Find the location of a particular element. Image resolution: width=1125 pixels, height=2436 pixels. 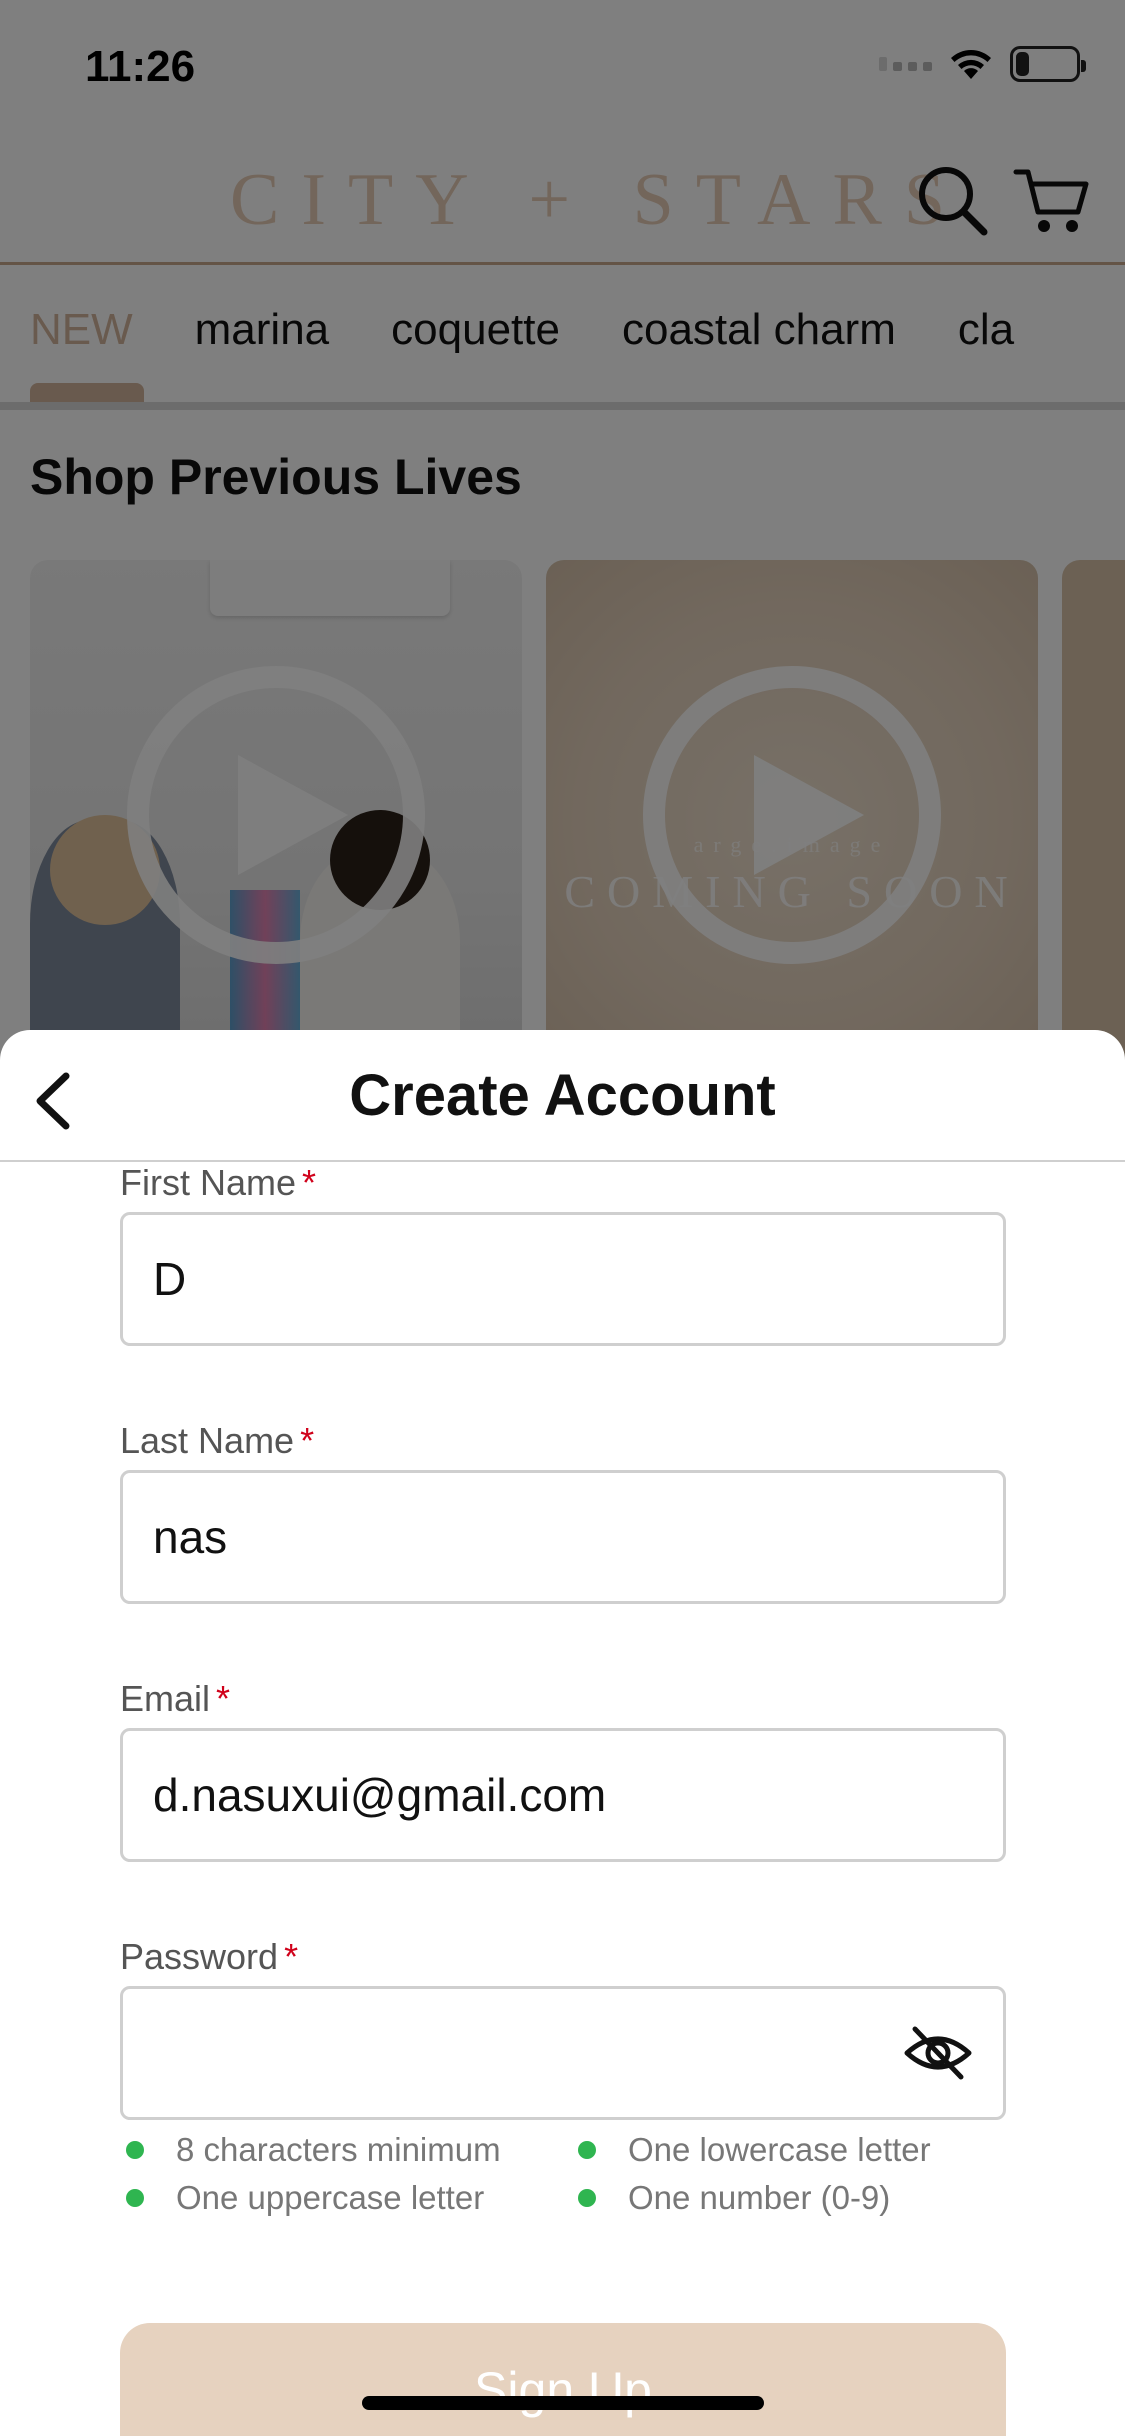

first-name-input: D is located at coordinates (563, 1279).